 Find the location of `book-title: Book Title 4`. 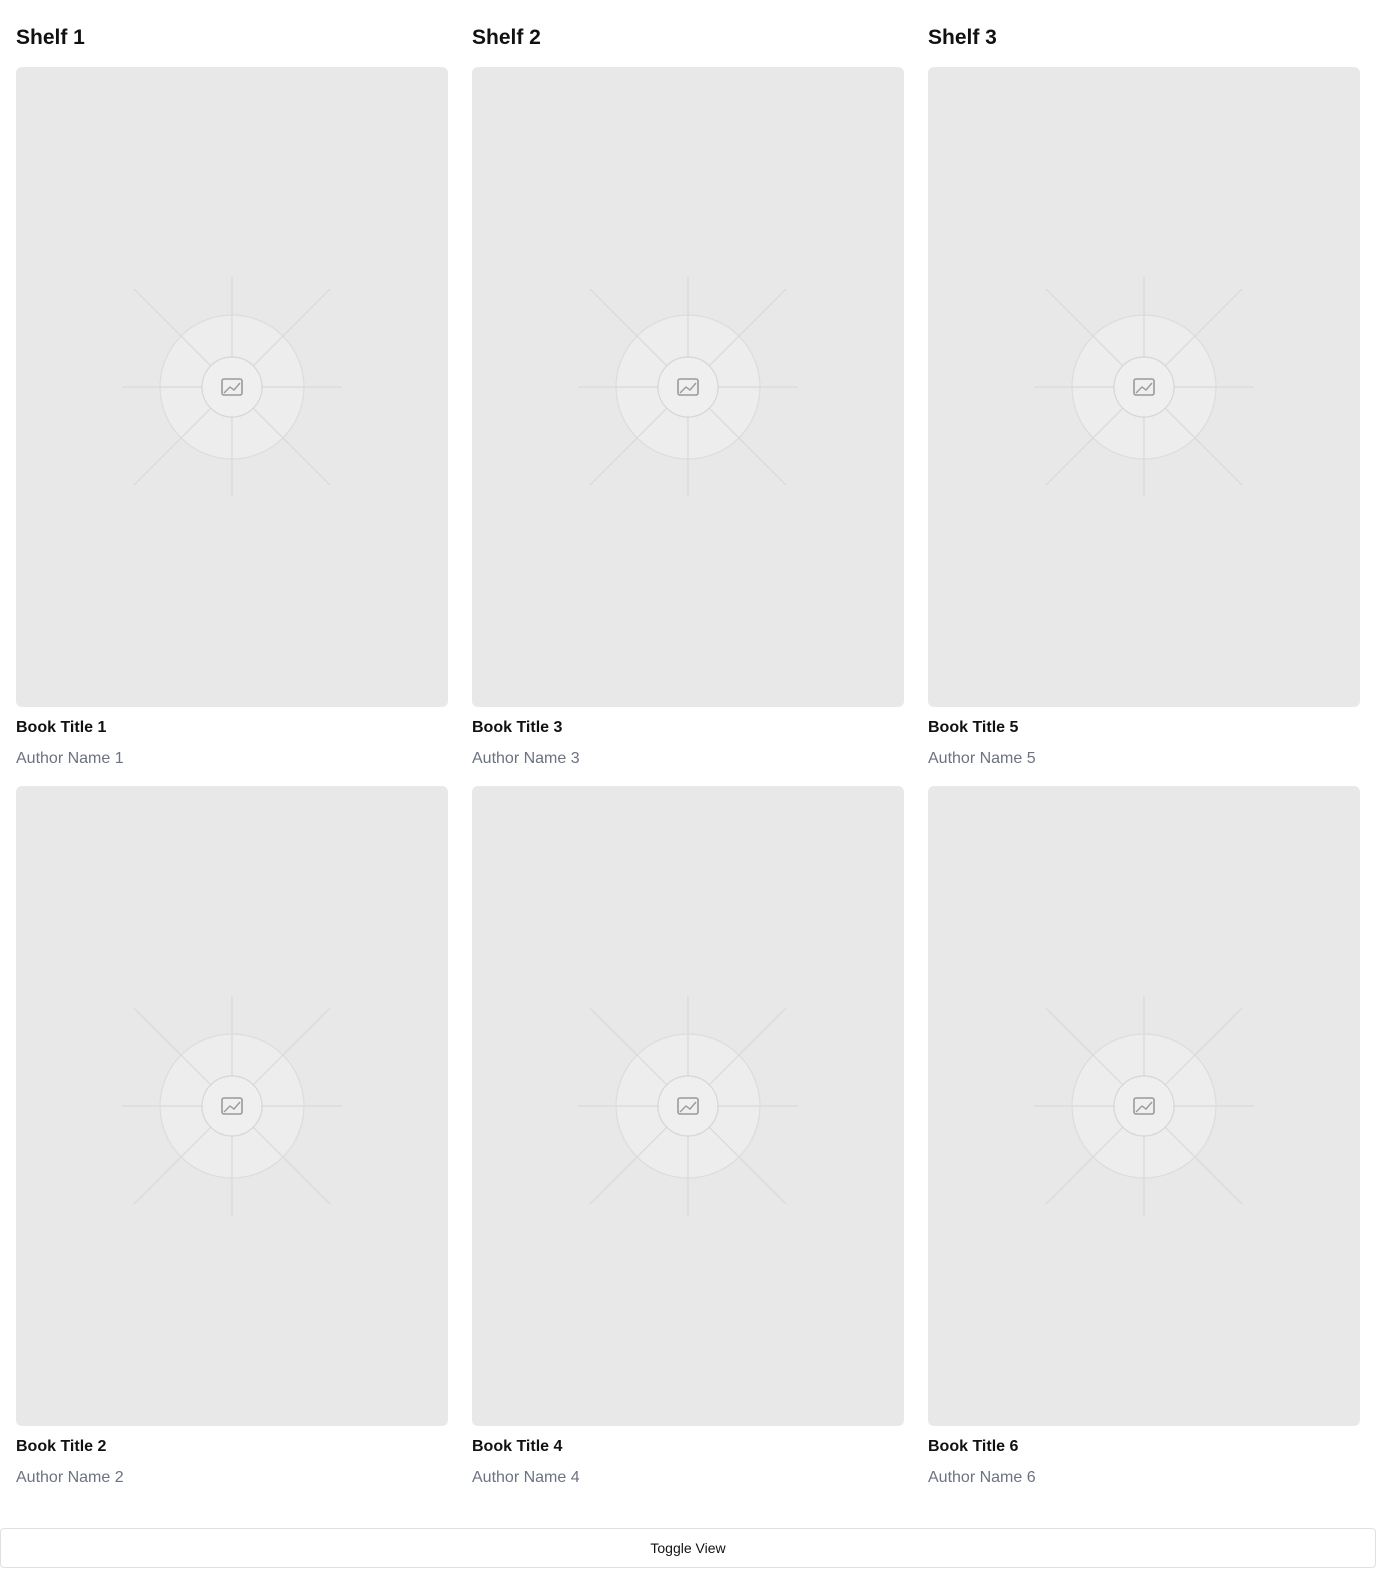

book-title: Book Title 4 is located at coordinates (688, 1447).